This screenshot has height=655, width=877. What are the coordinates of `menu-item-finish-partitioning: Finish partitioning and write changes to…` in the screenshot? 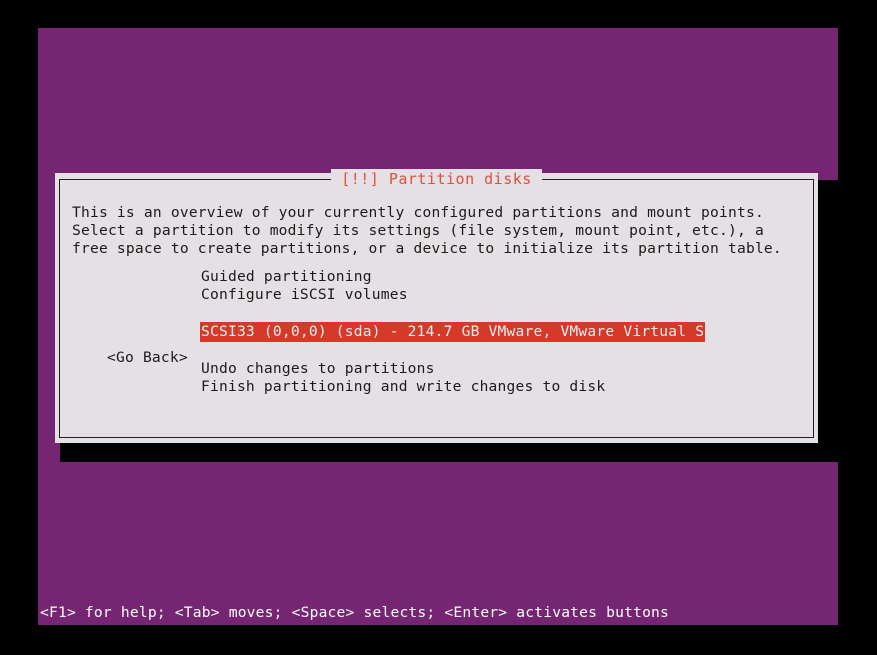 It's located at (403, 387).